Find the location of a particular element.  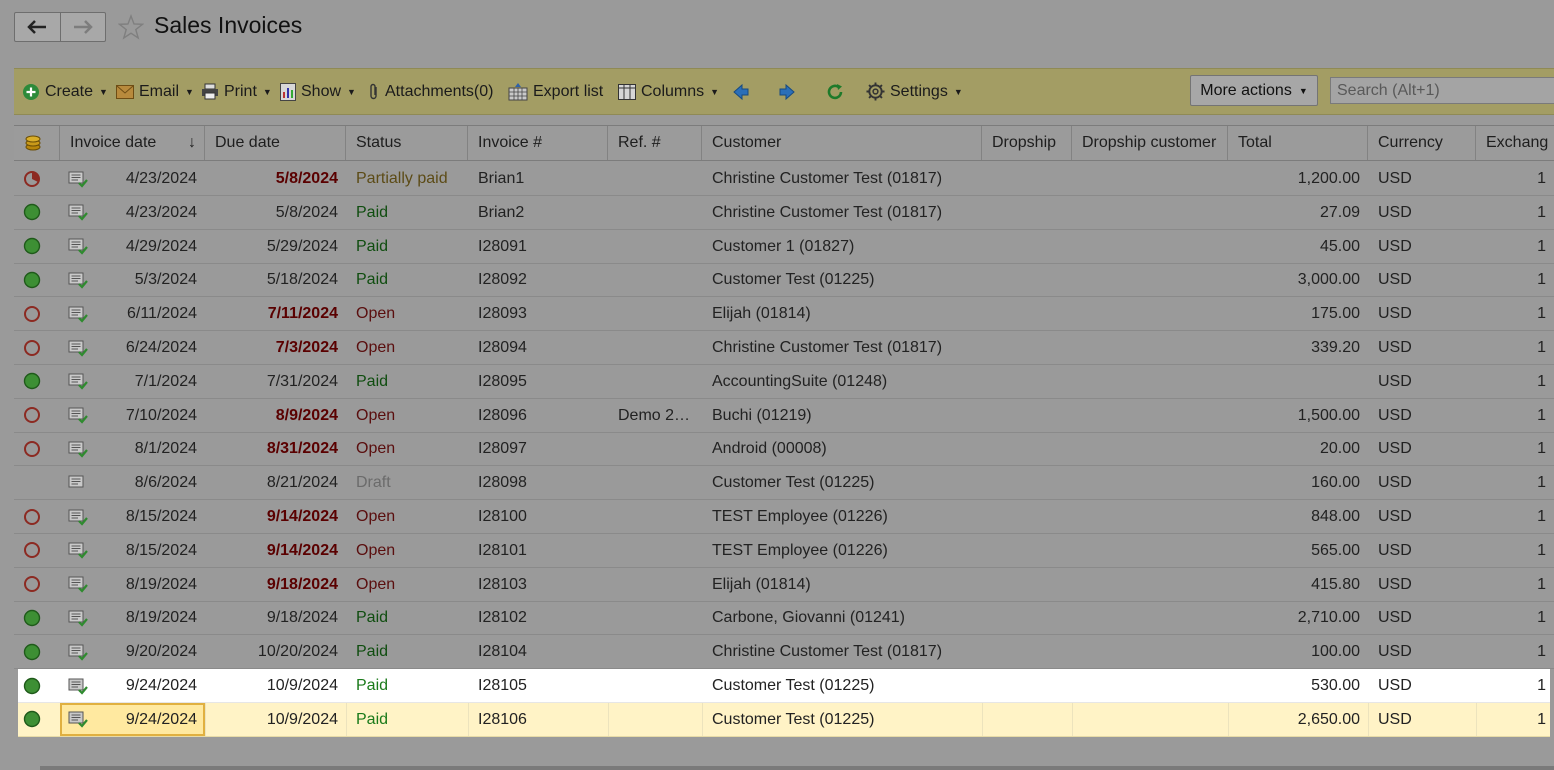

cell-invoice-number: Brian1 is located at coordinates (538, 178).